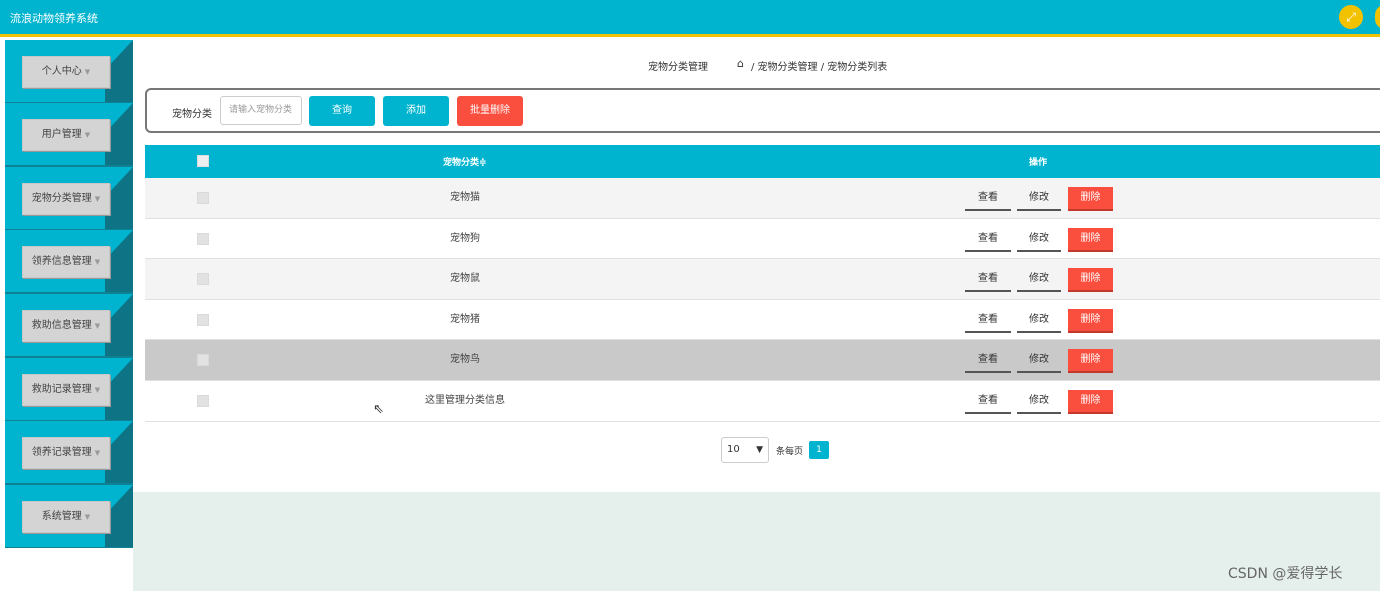 The image size is (1380, 591). Describe the element at coordinates (66, 453) in the screenshot. I see `sidebar-item-adoption-records: 领养记录管理 ▼` at that location.